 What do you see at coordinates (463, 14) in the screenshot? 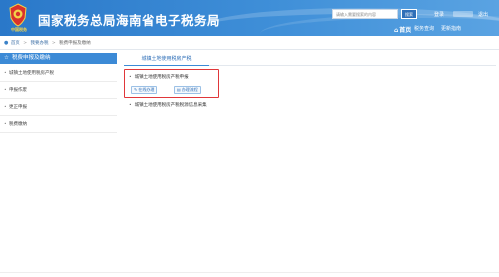
I see `user-name-redacted` at bounding box center [463, 14].